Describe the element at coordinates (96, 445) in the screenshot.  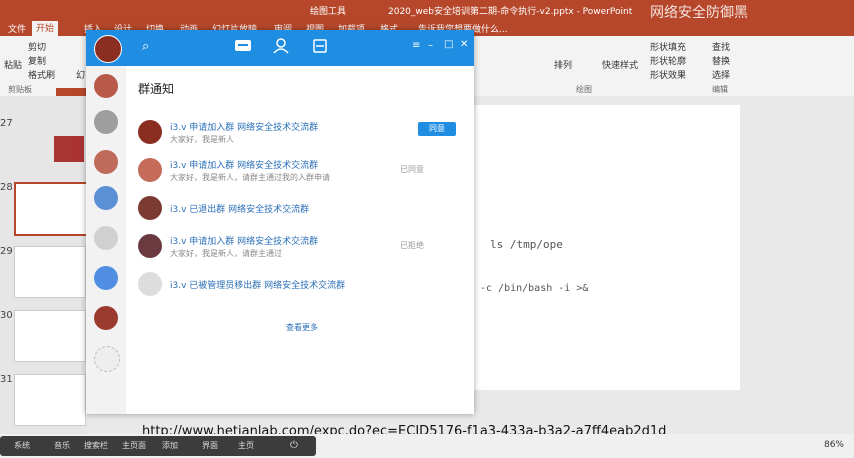
I see `task-item: 搜索栏` at that location.